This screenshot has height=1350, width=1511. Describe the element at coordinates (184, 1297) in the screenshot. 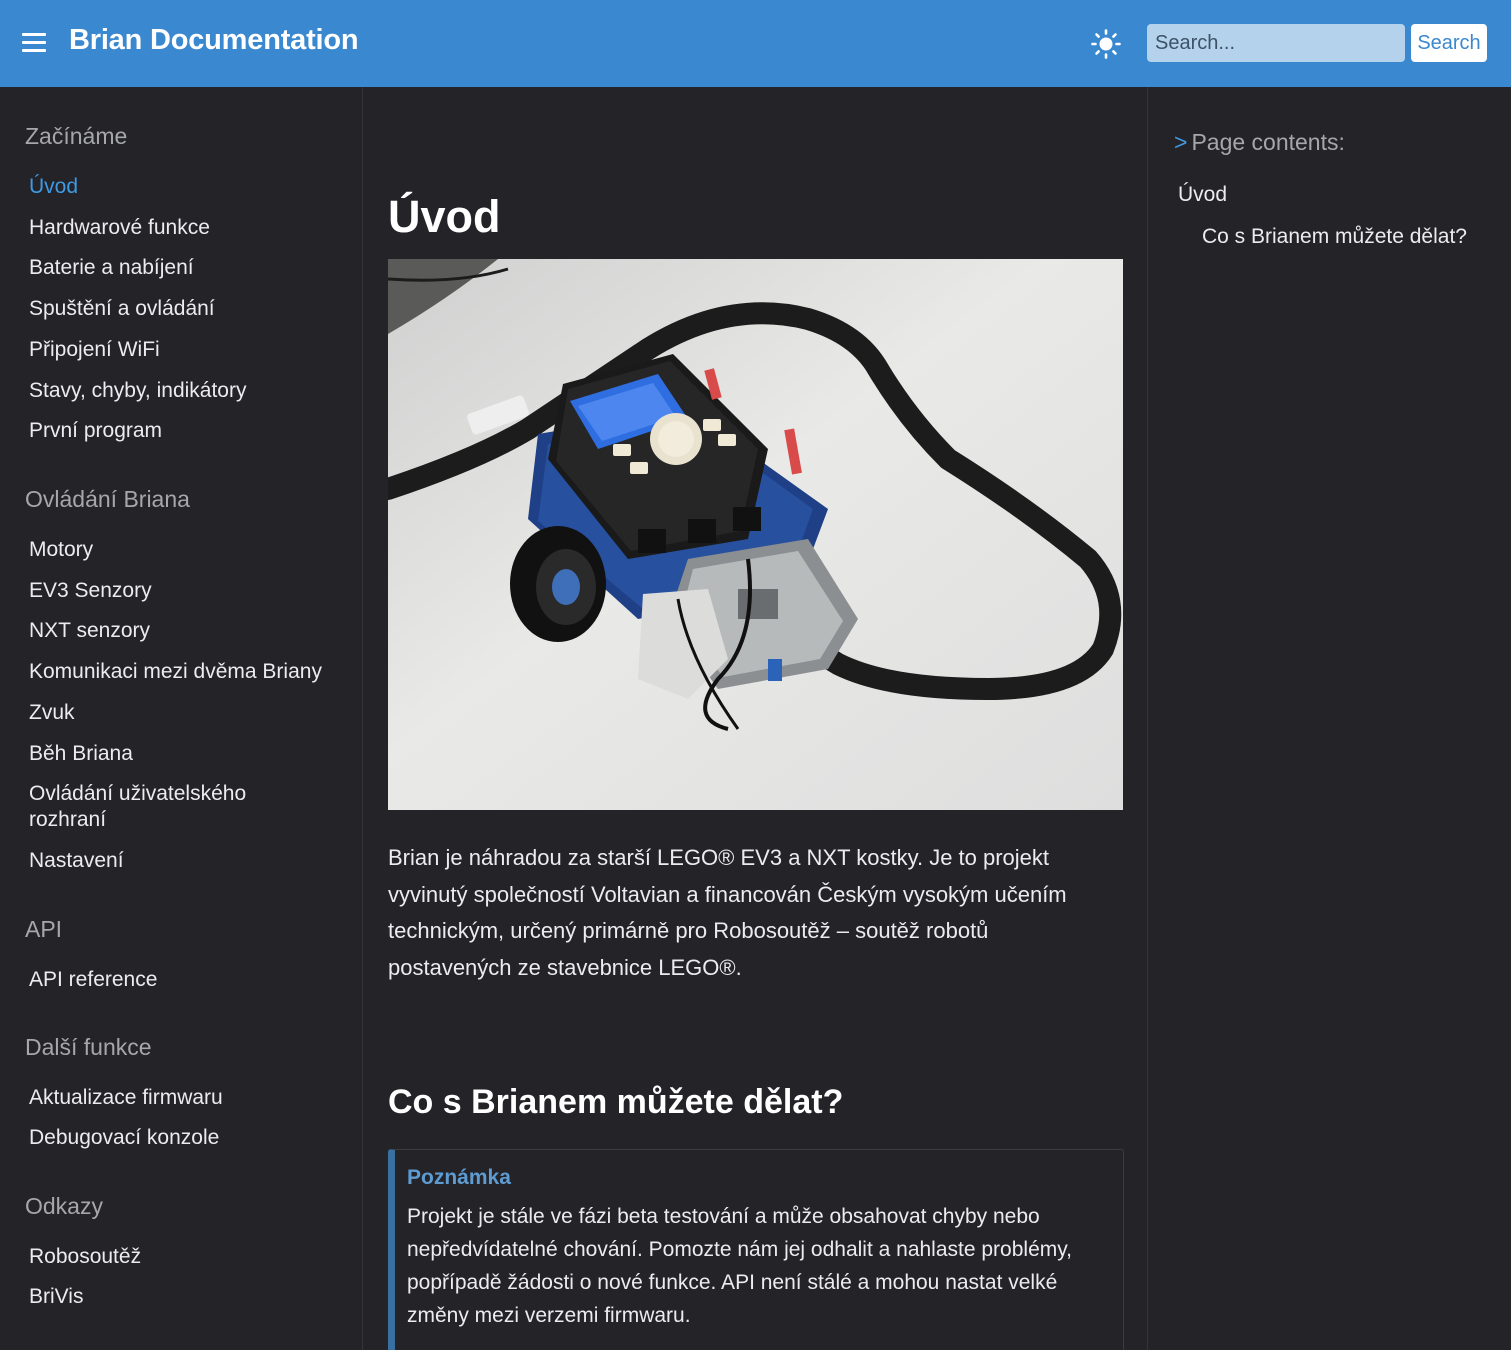

I see `sidebar-item-brivis: BriVis` at that location.